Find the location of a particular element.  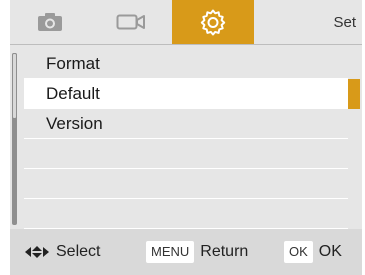

scrollbar-thumb is located at coordinates (14, 86).